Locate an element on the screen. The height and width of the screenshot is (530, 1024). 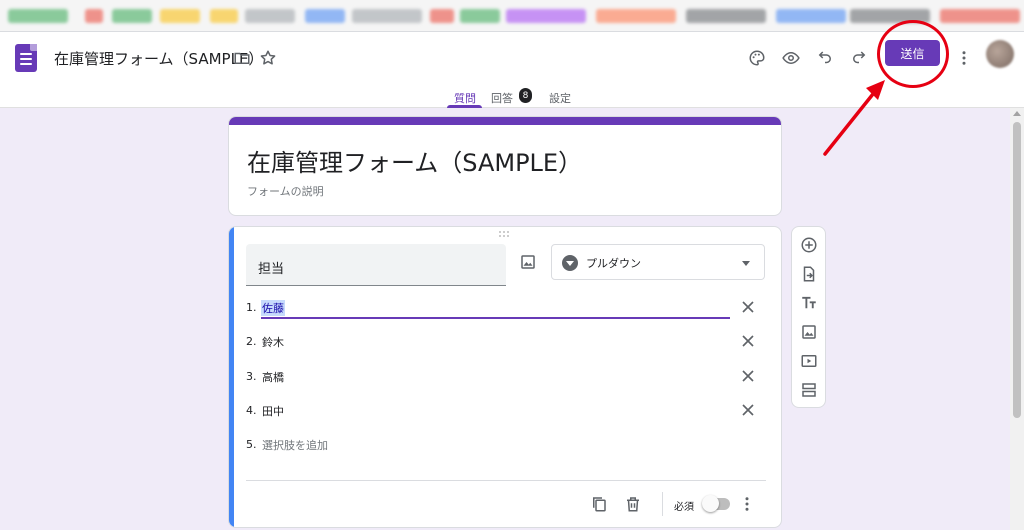
required-label: 必須 is located at coordinates (684, 507).